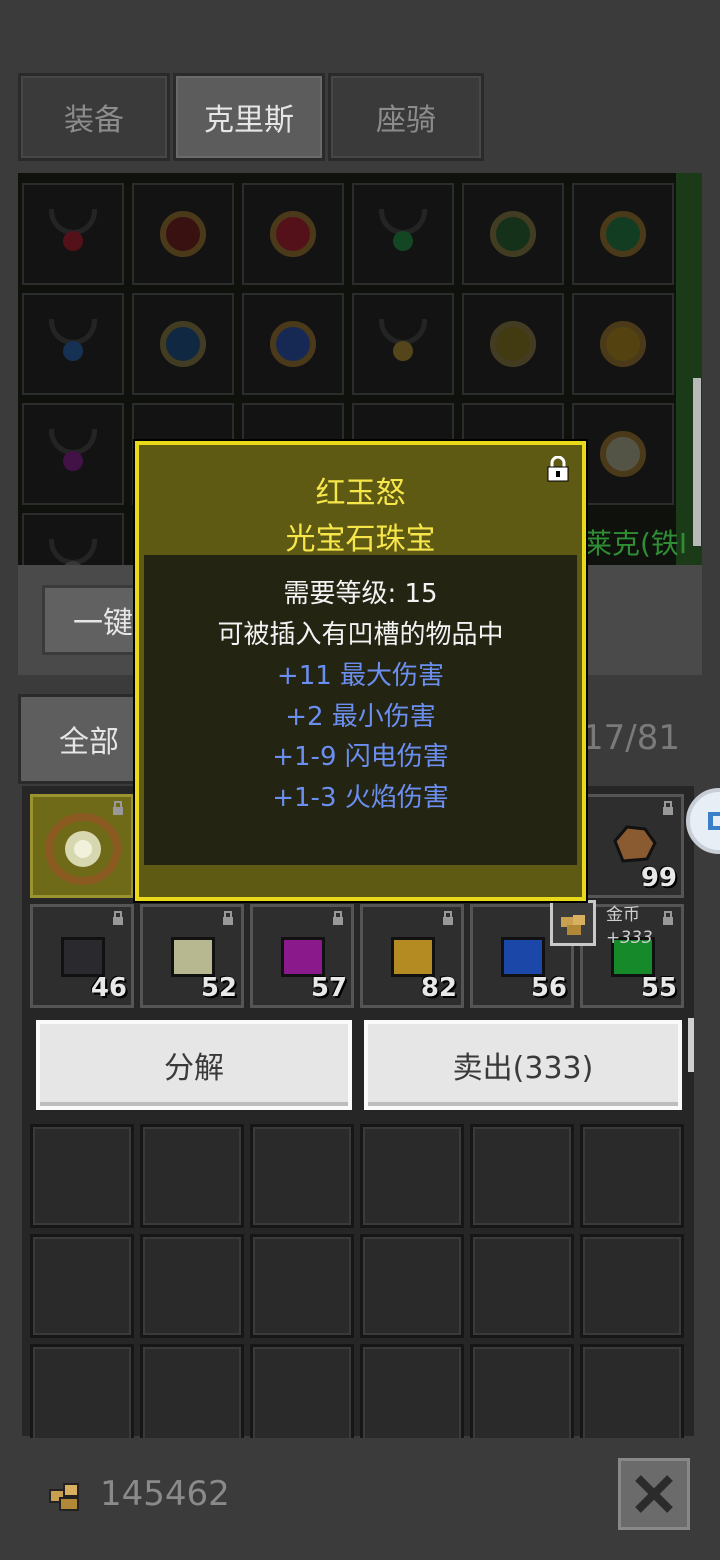  I want to click on item-quantity: 52, so click(218, 988).